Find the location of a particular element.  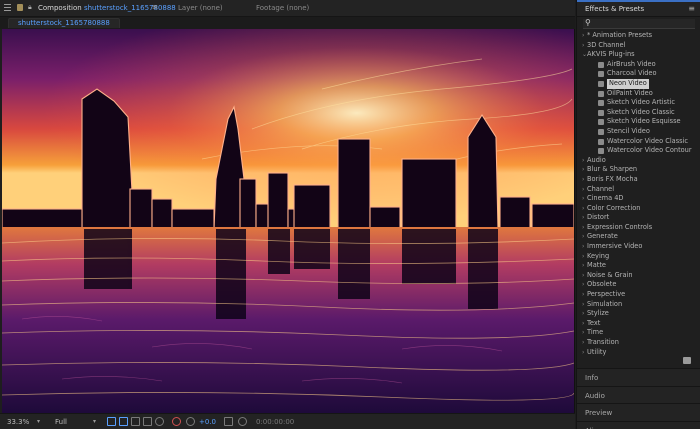

effects-category: › Text is located at coordinates (638, 324).